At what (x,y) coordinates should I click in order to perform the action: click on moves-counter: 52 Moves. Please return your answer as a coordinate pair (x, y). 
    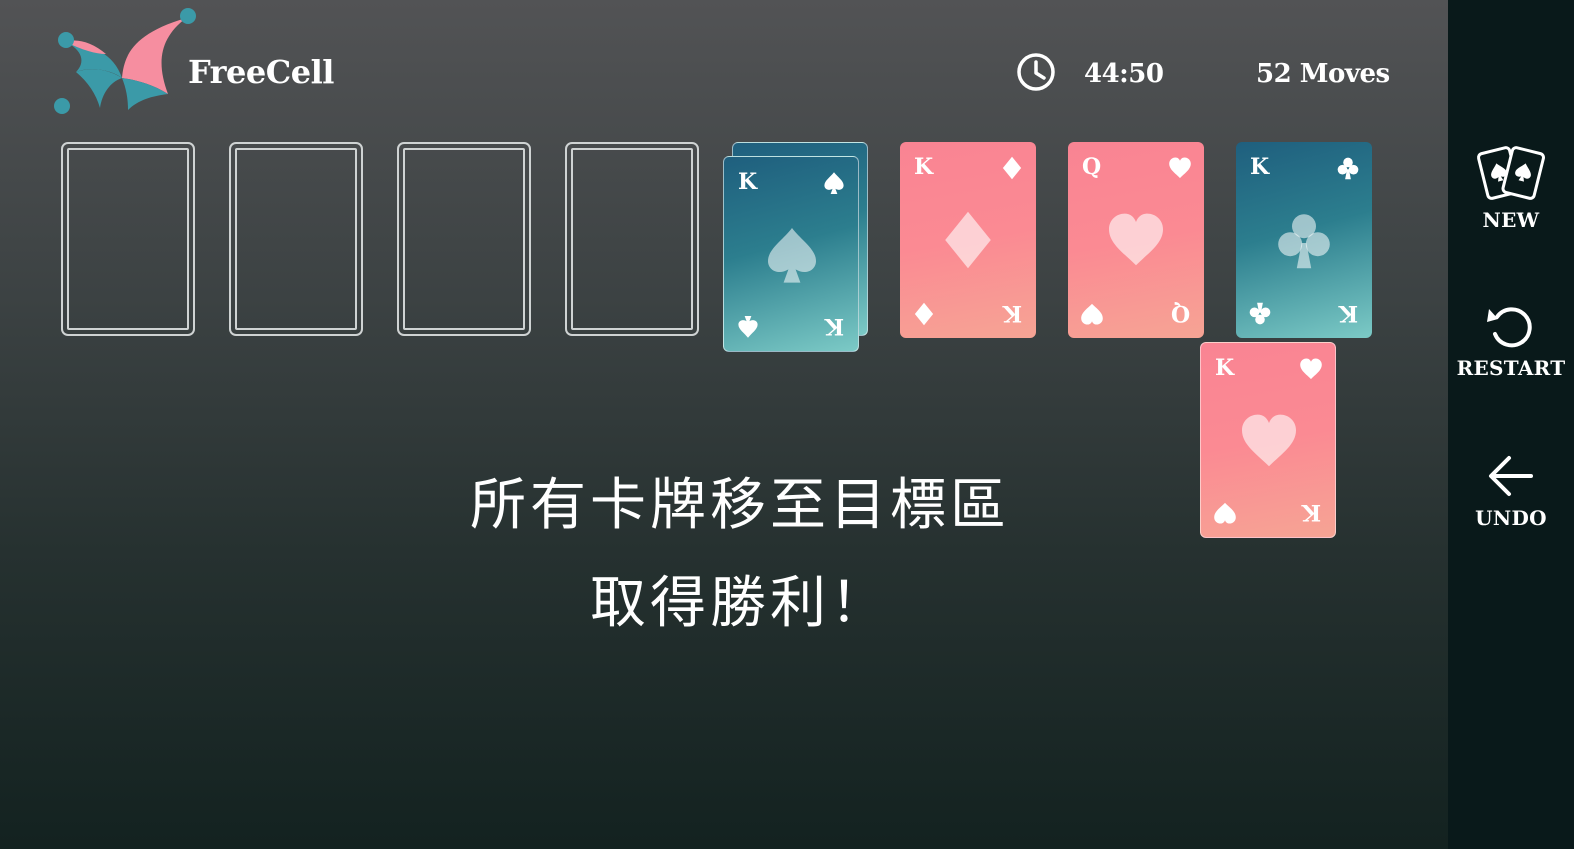
    Looking at the image, I should click on (1323, 74).